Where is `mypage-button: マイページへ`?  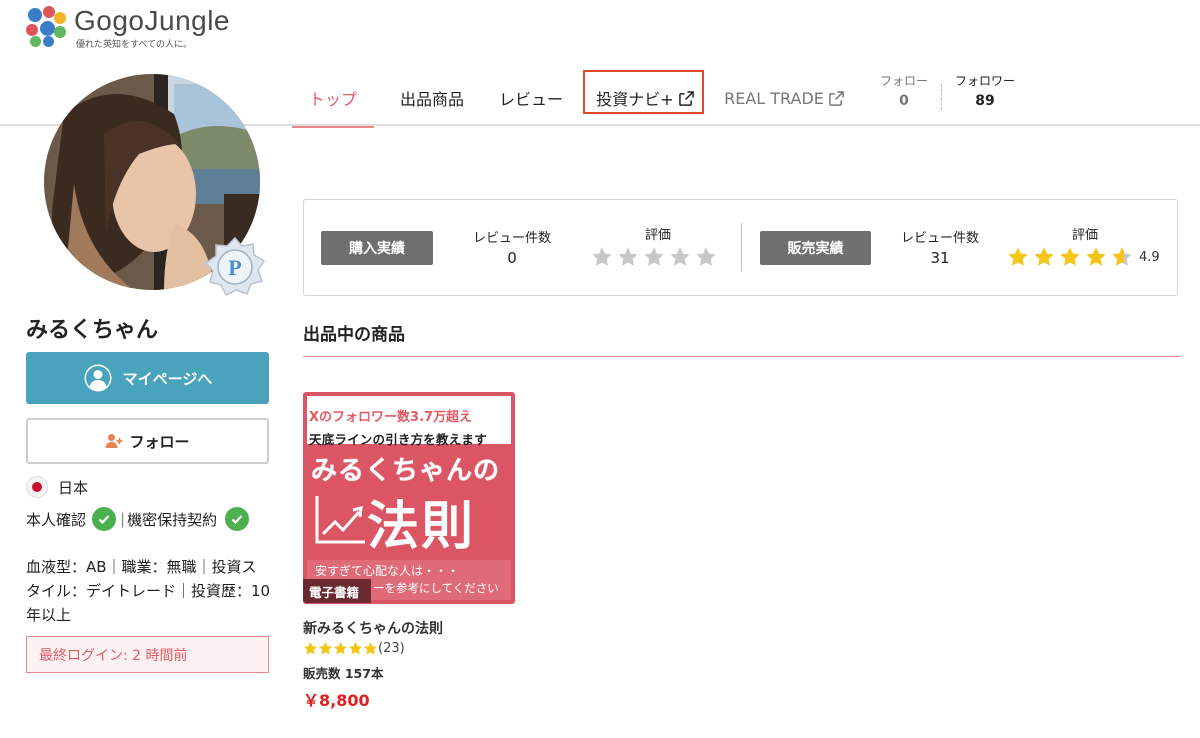
mypage-button: マイページへ is located at coordinates (147, 378).